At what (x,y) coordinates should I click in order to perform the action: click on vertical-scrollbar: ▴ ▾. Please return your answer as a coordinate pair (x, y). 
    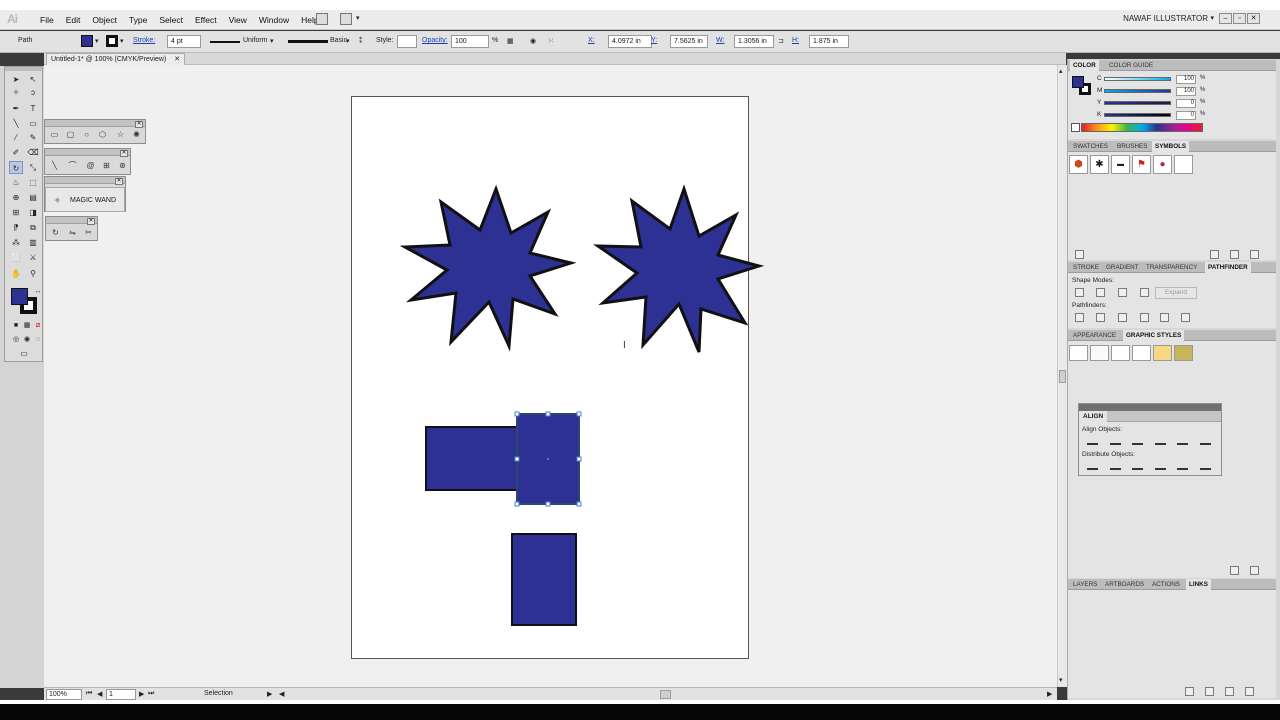
    Looking at the image, I should click on (1062, 376).